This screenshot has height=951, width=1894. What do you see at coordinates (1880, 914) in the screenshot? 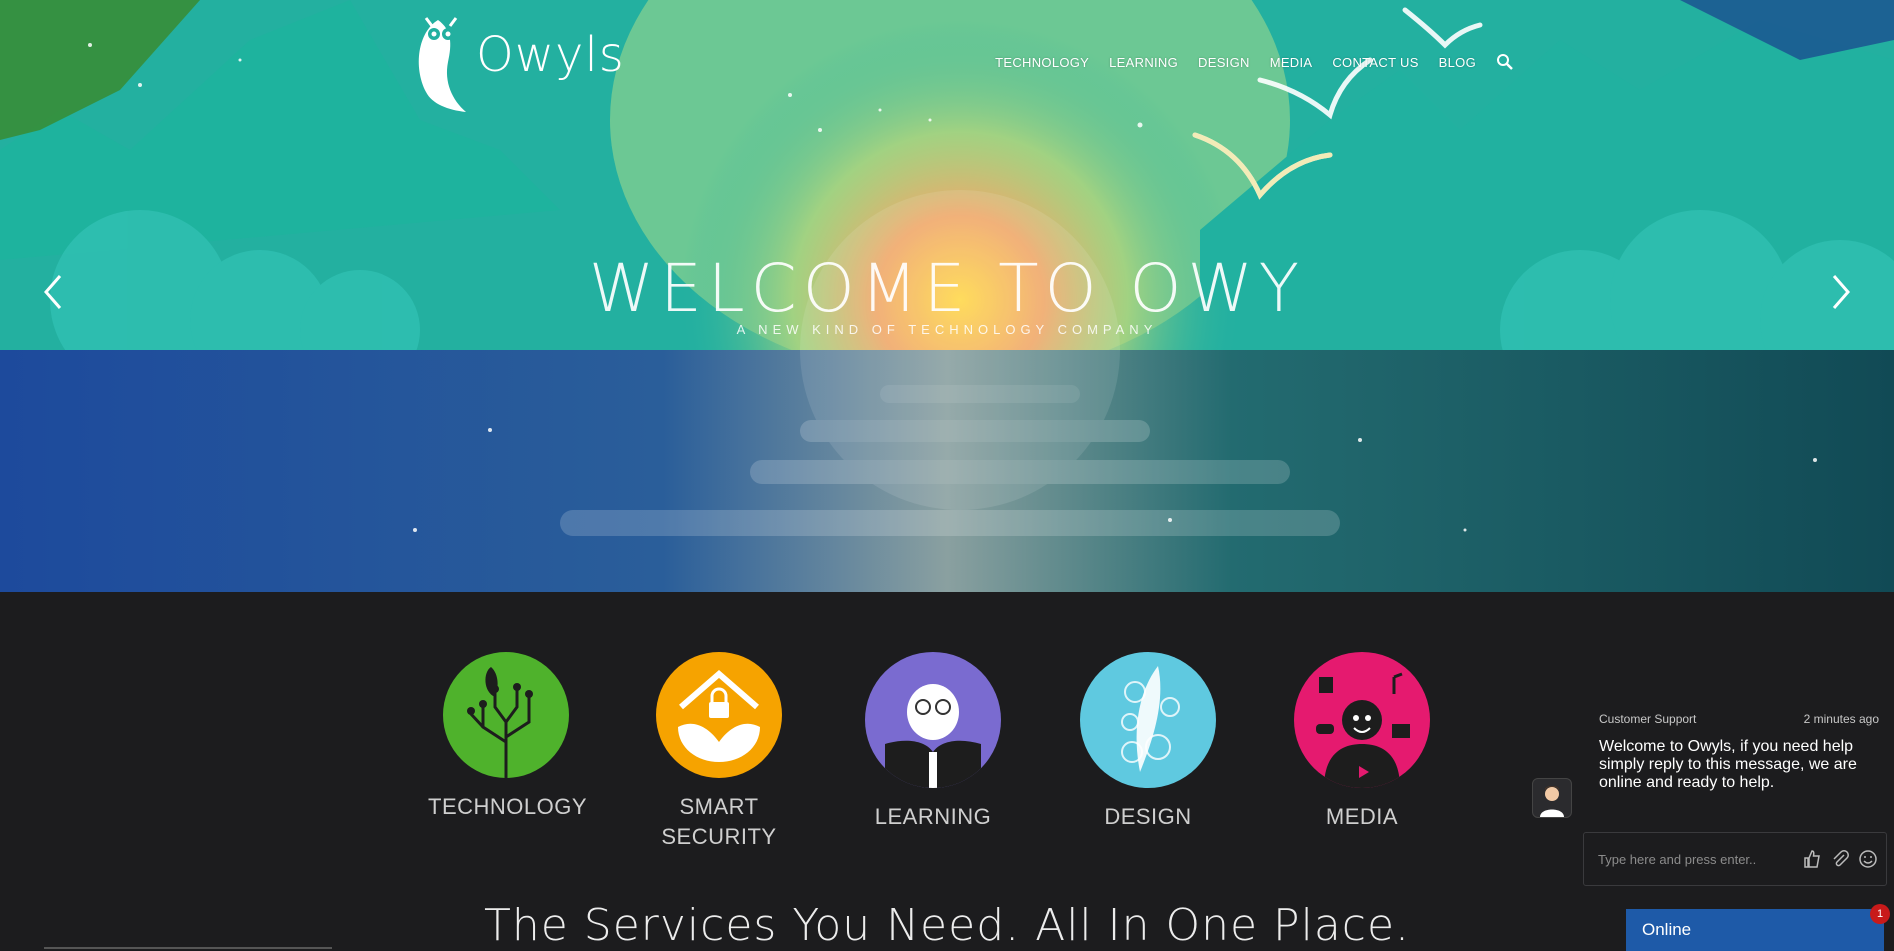
I see `unread-badge: 1` at bounding box center [1880, 914].